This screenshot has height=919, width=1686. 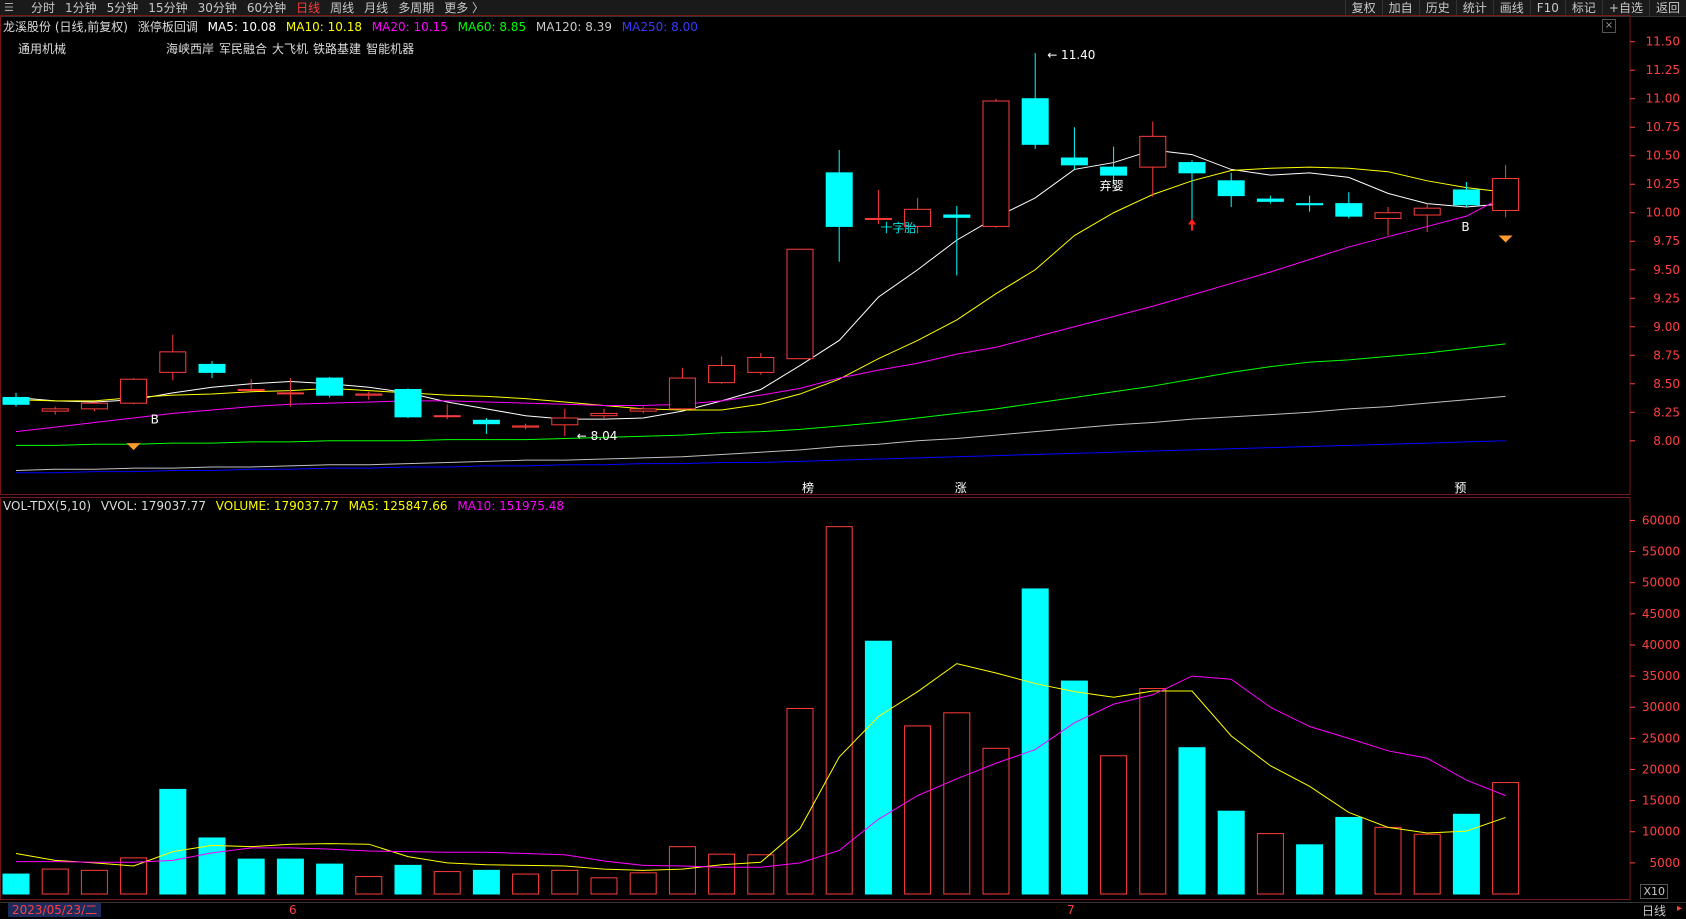 I want to click on vol-tick-label-5: 30000, so click(x=1661, y=707).